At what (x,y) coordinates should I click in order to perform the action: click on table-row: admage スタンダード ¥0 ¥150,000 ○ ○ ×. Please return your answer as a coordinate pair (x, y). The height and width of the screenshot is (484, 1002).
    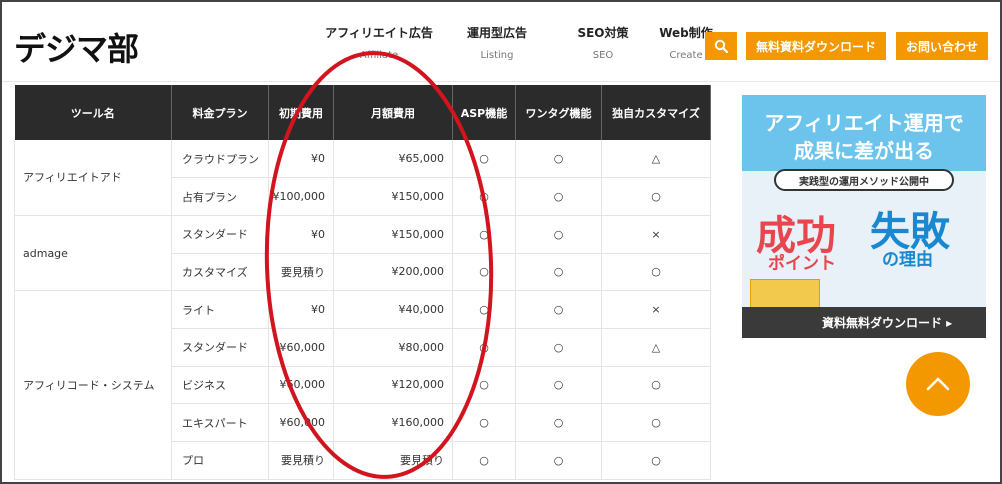
    Looking at the image, I should click on (362, 253).